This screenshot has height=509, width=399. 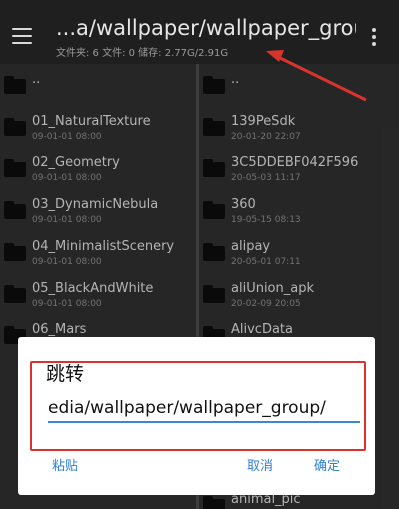 I want to click on cancel-button: 取消, so click(x=260, y=464).